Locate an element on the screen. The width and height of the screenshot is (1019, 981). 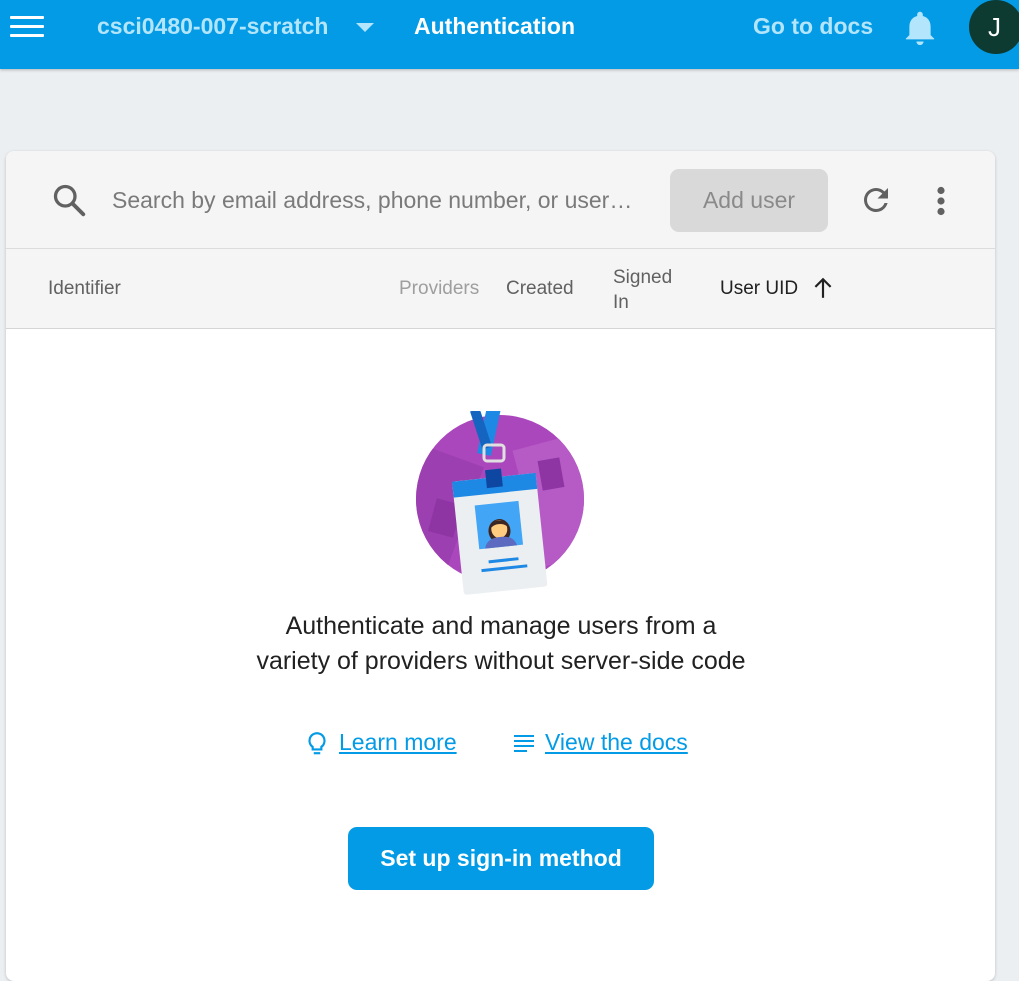
column-header-providers: Providers is located at coordinates (439, 288).